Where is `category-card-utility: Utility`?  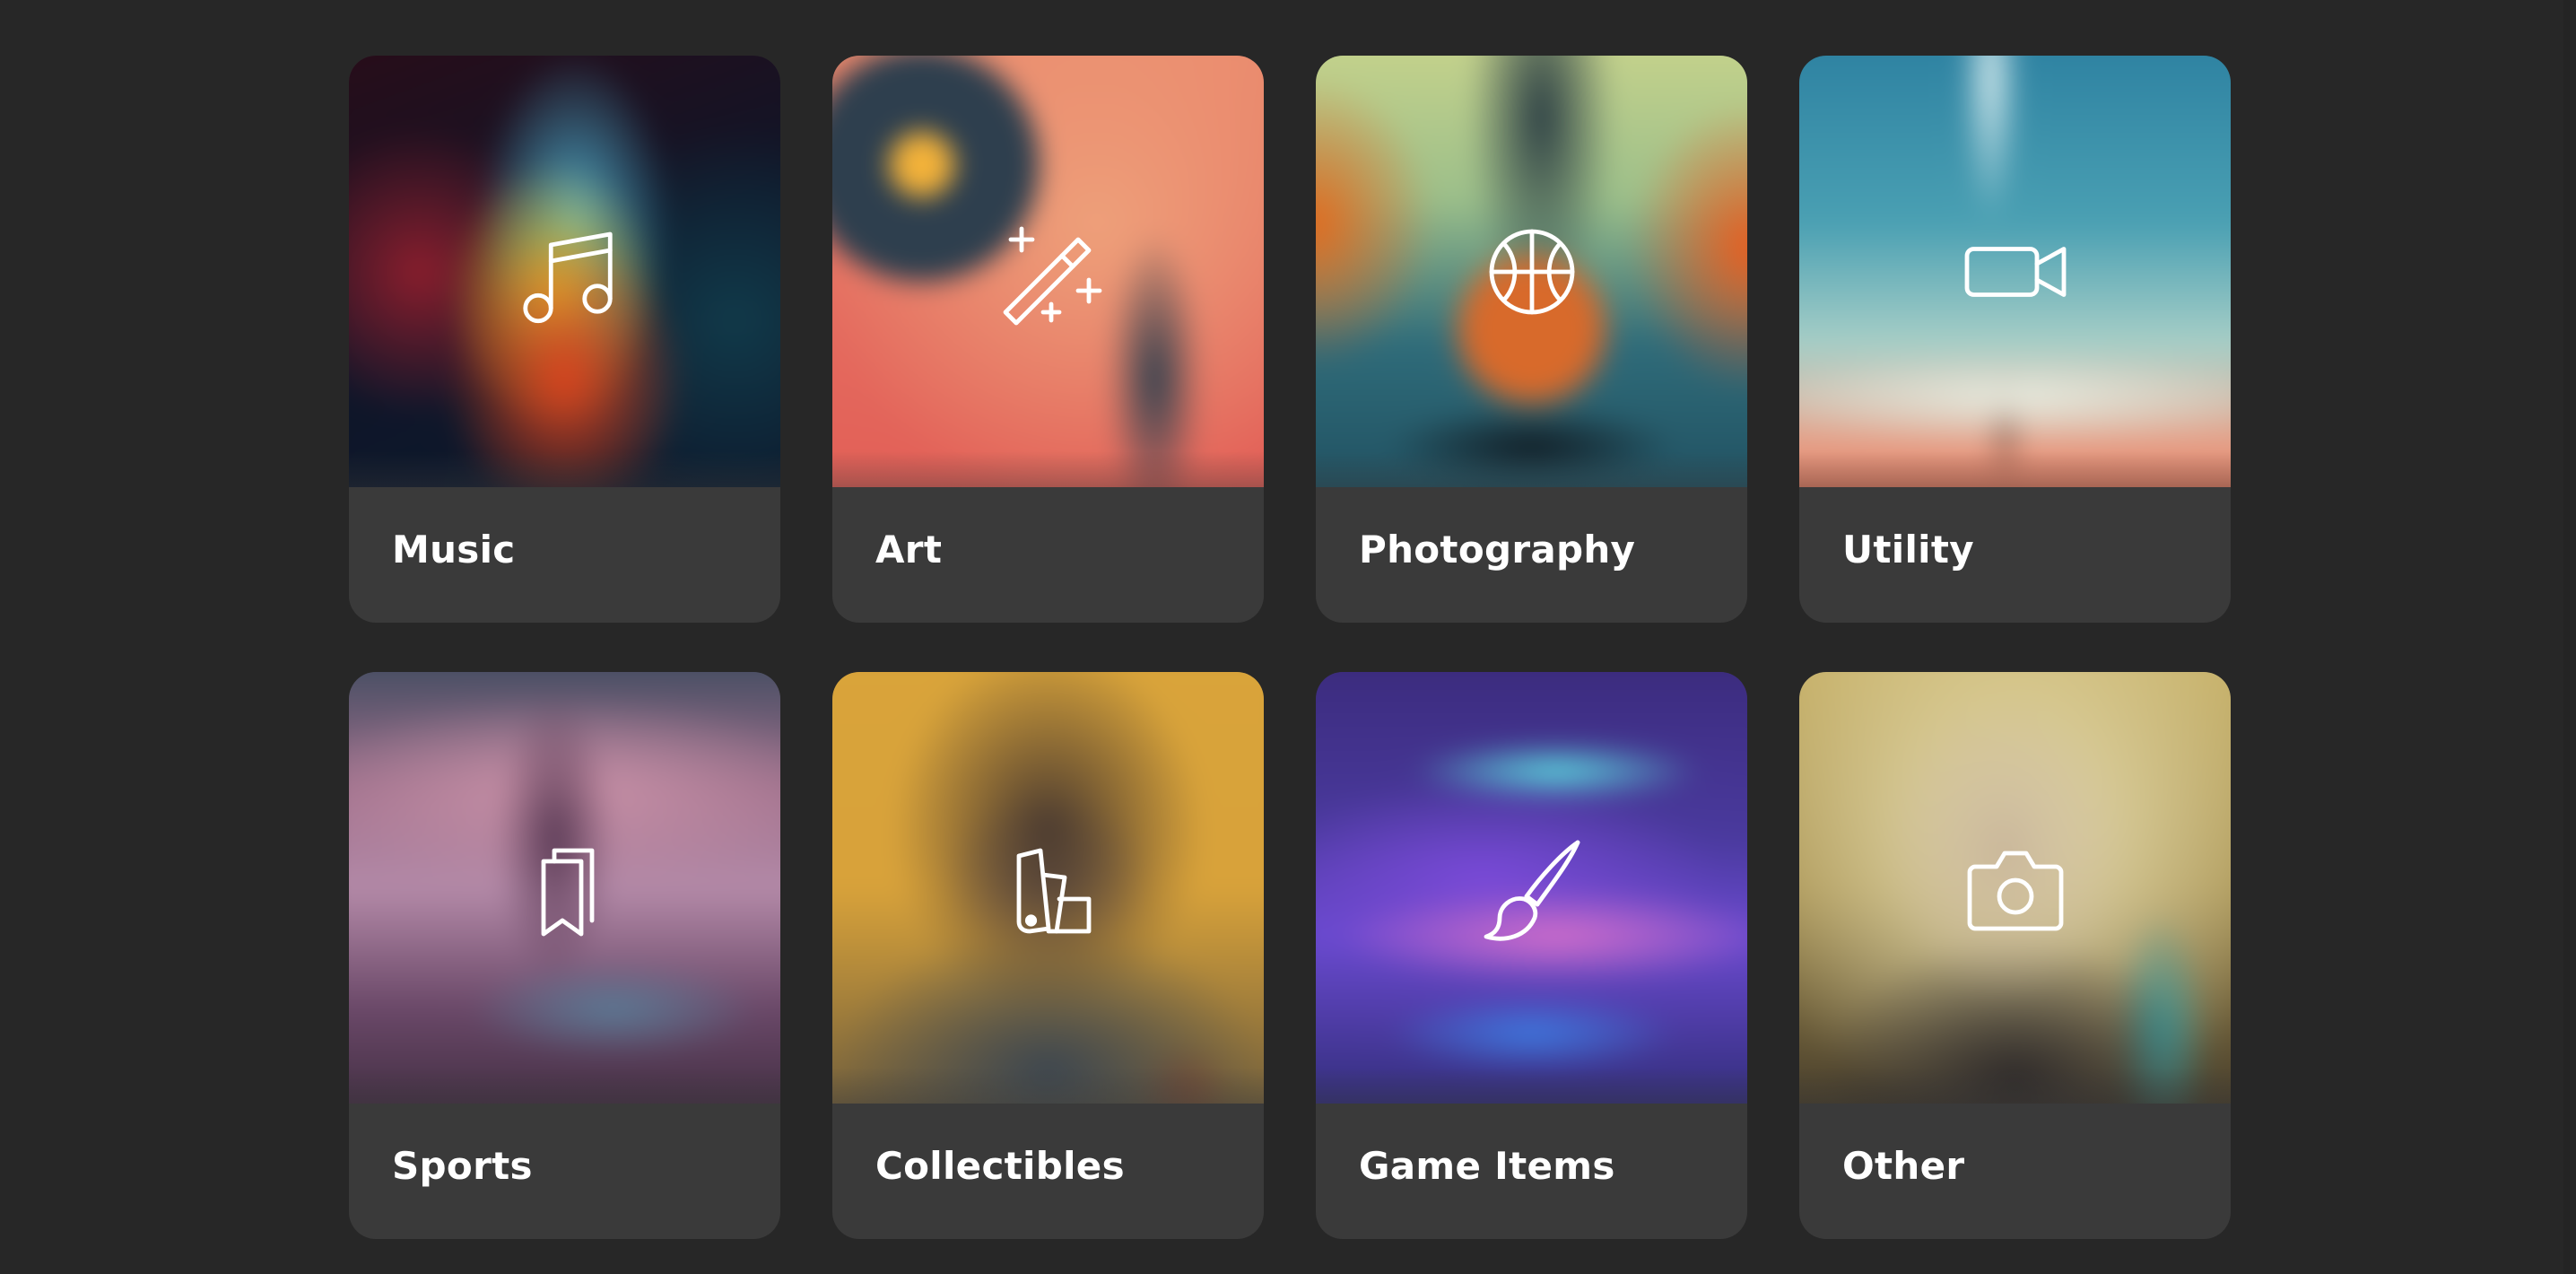 category-card-utility: Utility is located at coordinates (2015, 339).